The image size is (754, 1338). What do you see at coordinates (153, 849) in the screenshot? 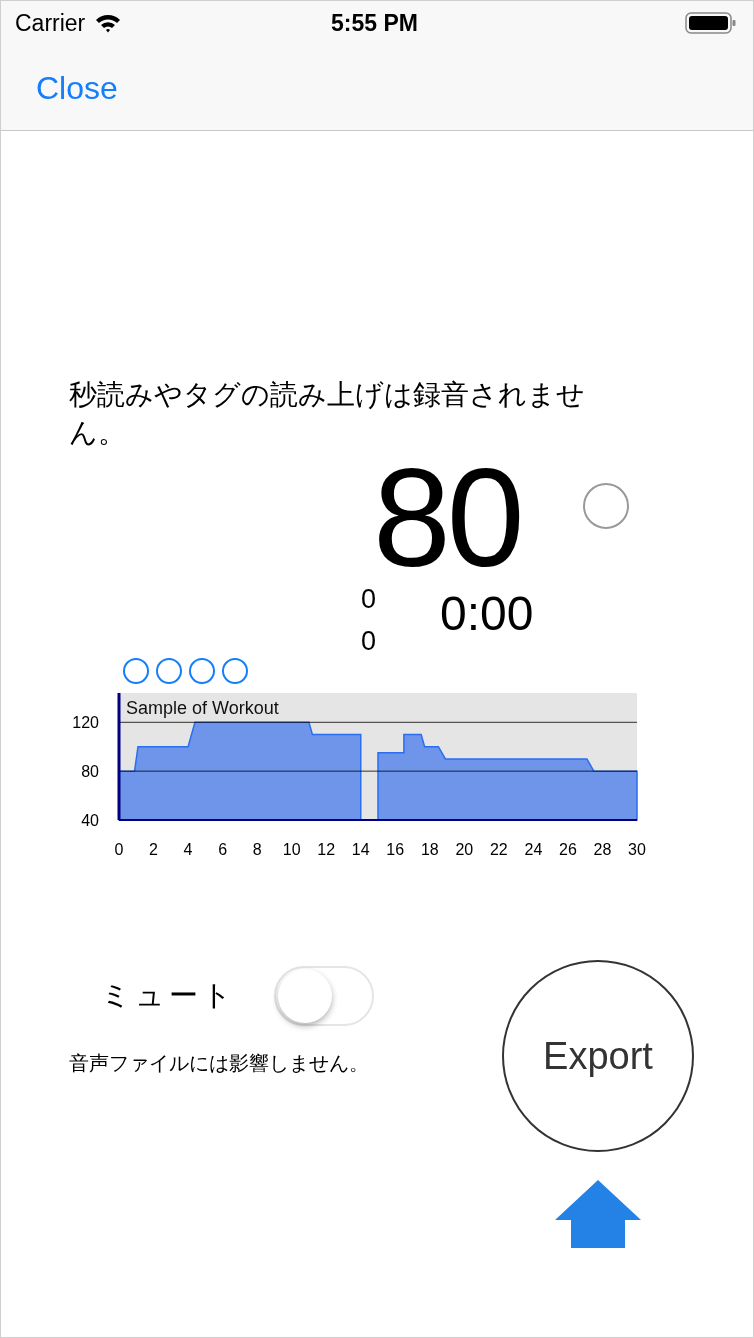
I see `x-tick-label: 2` at bounding box center [153, 849].